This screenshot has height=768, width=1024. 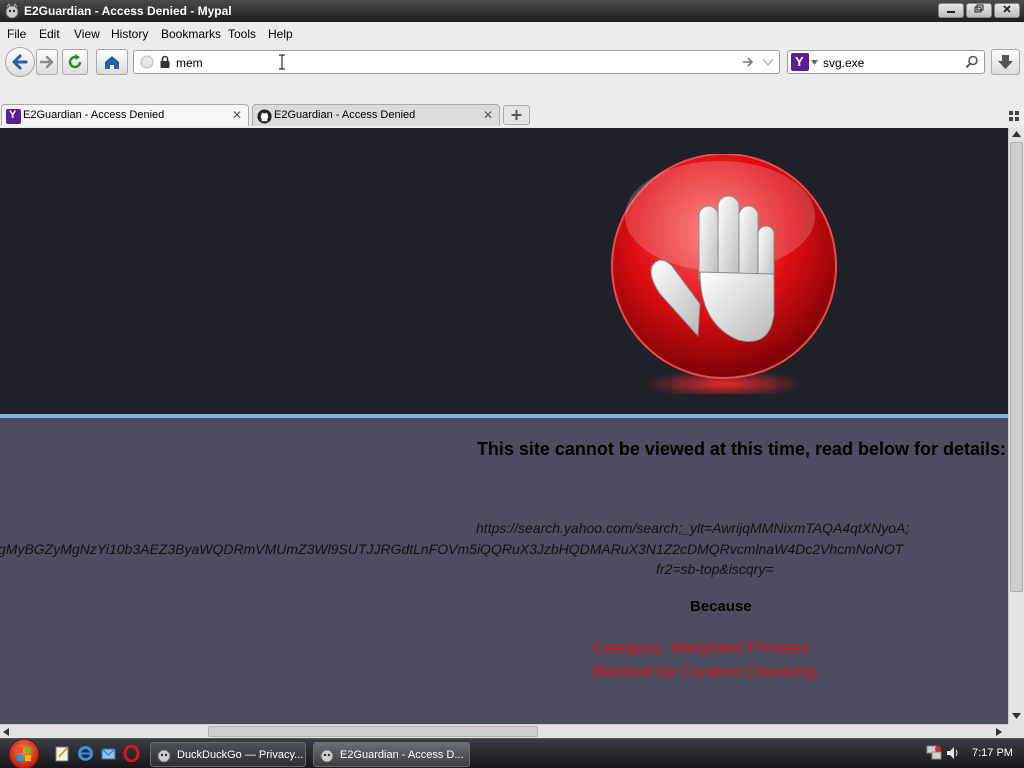 I want to click on forward-button, so click(x=47, y=62).